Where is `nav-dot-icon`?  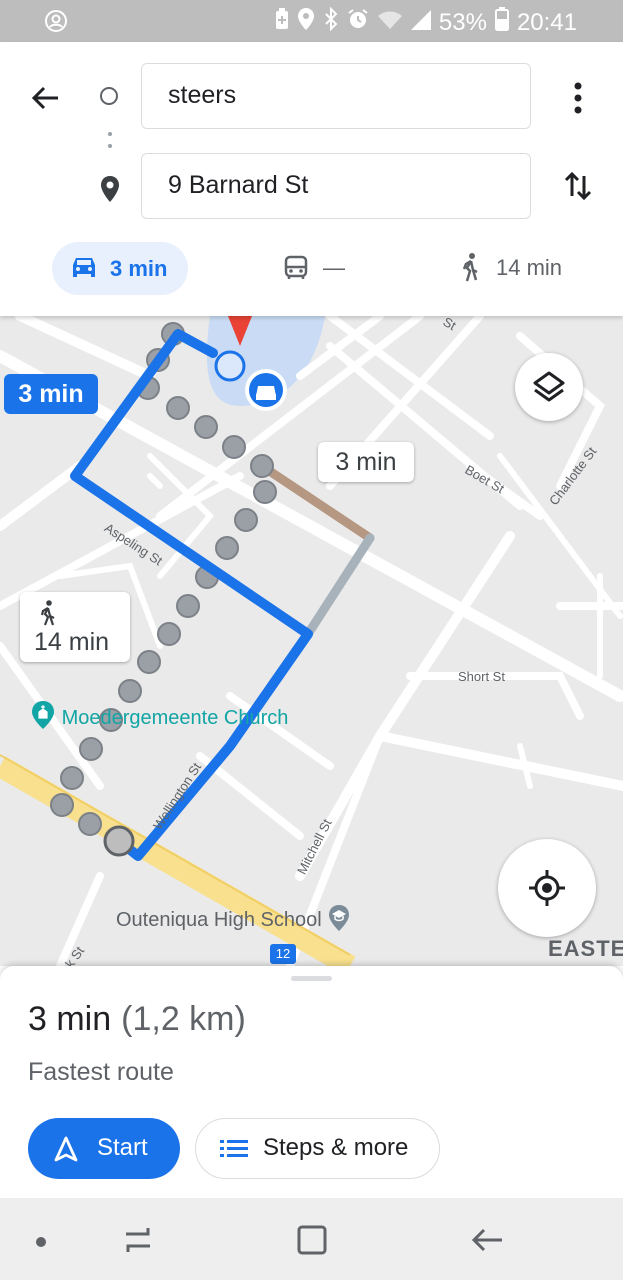 nav-dot-icon is located at coordinates (41, 1244).